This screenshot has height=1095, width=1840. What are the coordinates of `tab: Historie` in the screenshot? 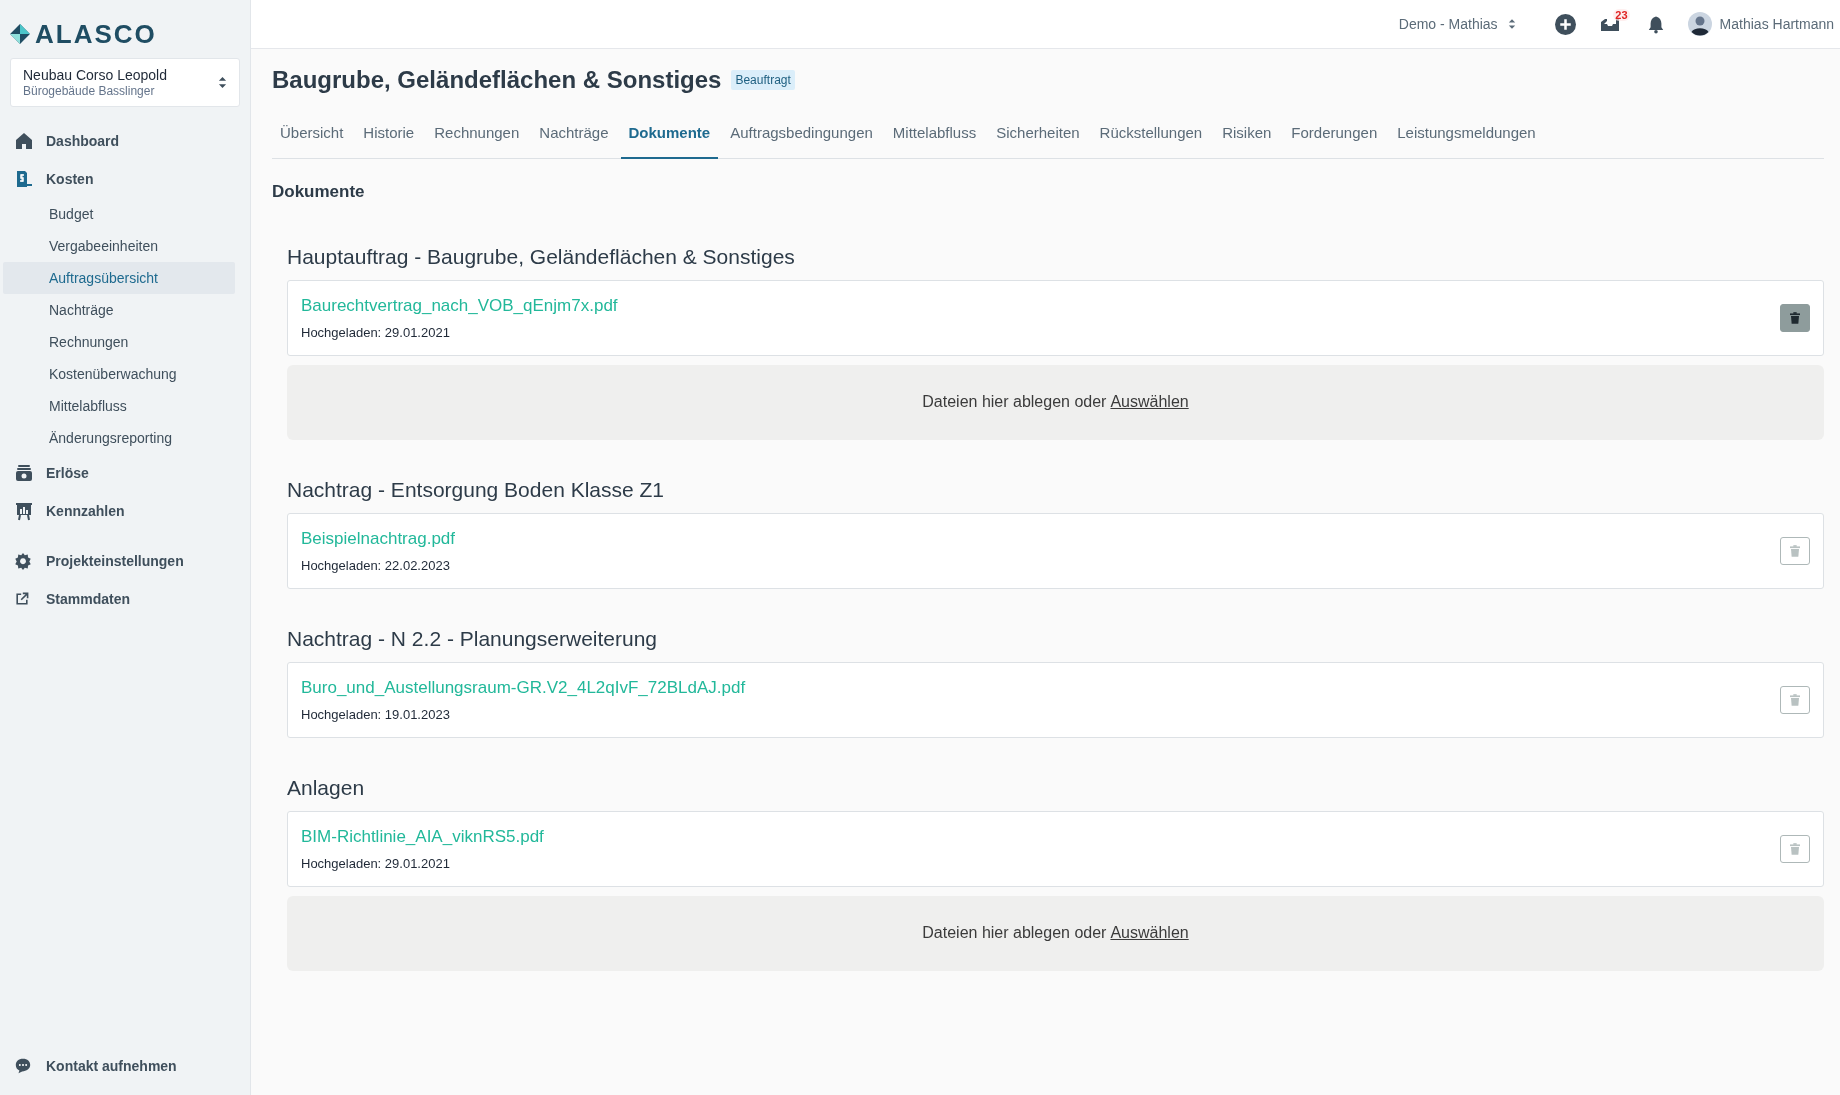 It's located at (389, 139).